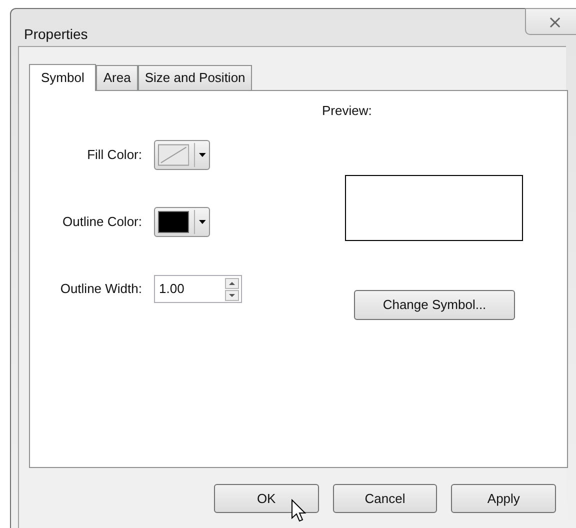  Describe the element at coordinates (198, 289) in the screenshot. I see `number-spinner: 1.00` at that location.